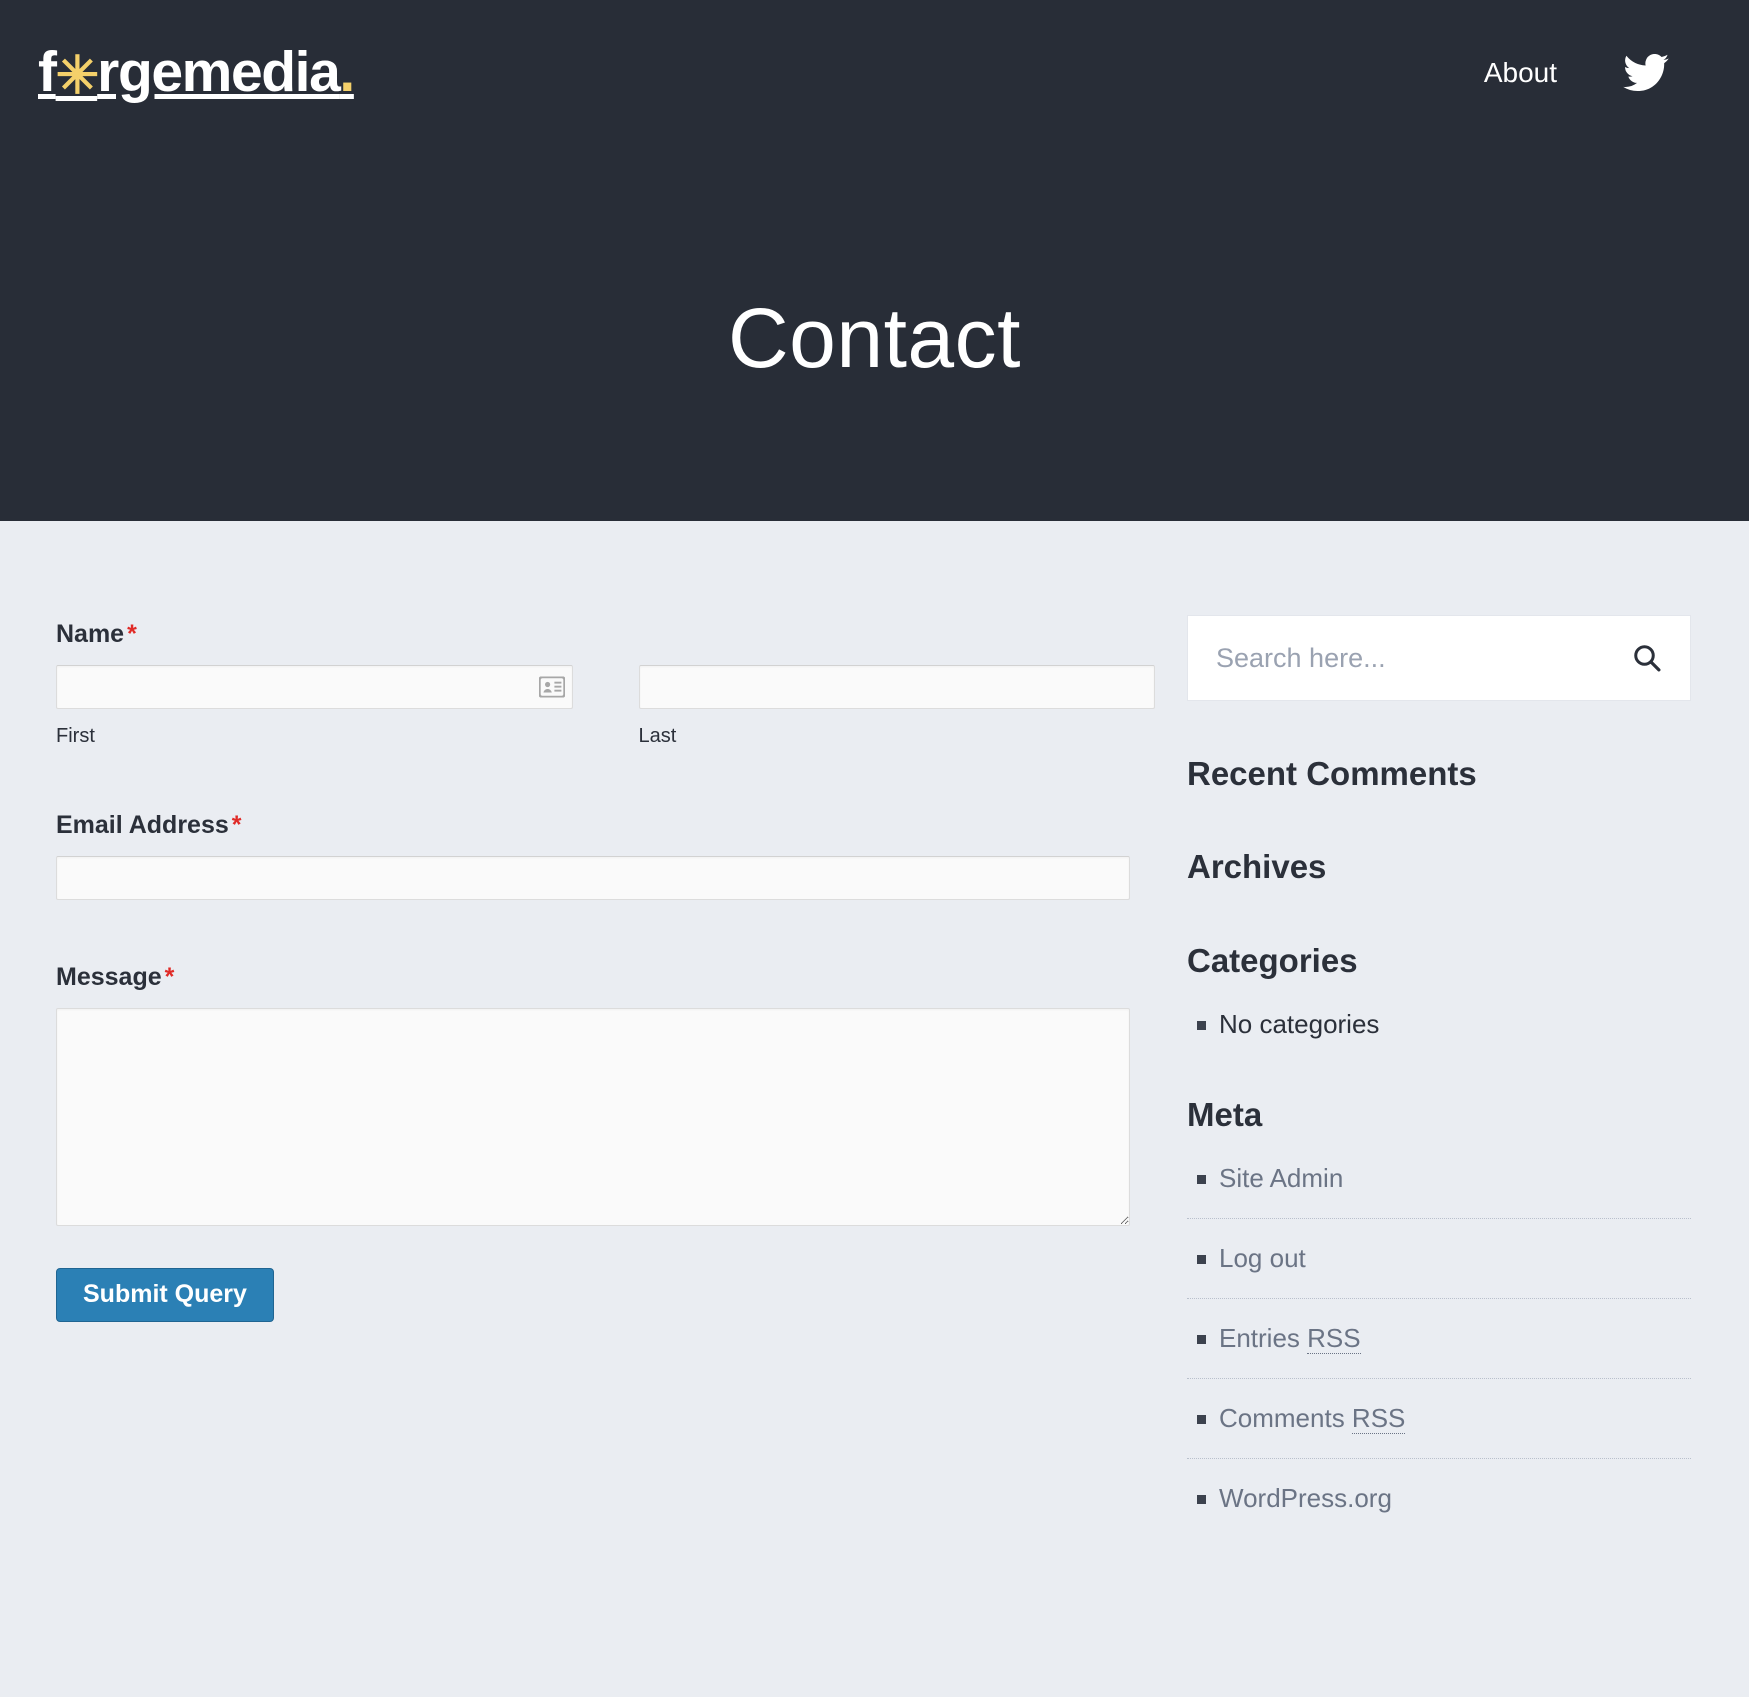 Image resolution: width=1749 pixels, height=1697 pixels. What do you see at coordinates (1257, 867) in the screenshot?
I see `widget-title-archives: Archives` at bounding box center [1257, 867].